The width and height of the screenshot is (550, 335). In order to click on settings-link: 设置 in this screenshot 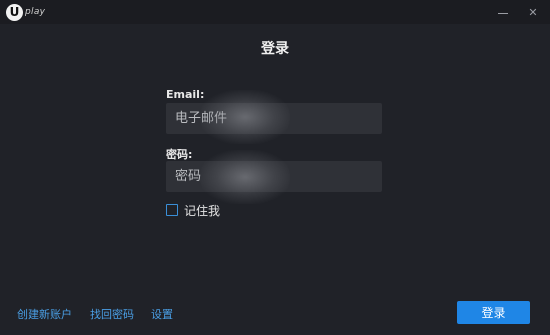, I will do `click(162, 314)`.